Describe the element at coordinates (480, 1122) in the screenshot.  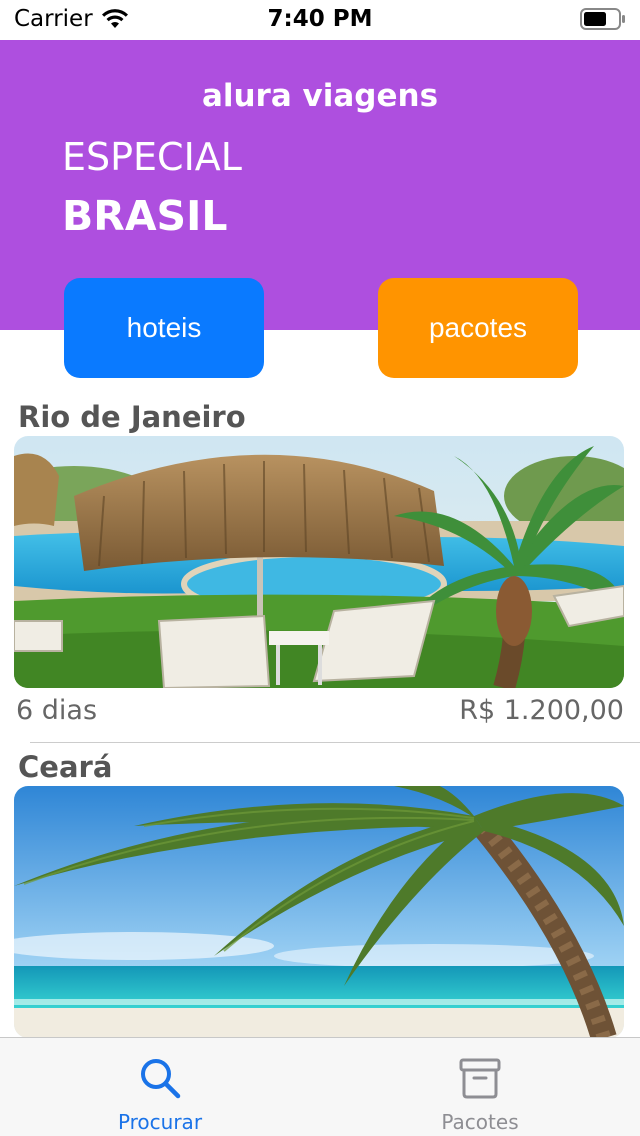
I see `tab-label: Pacotes` at that location.